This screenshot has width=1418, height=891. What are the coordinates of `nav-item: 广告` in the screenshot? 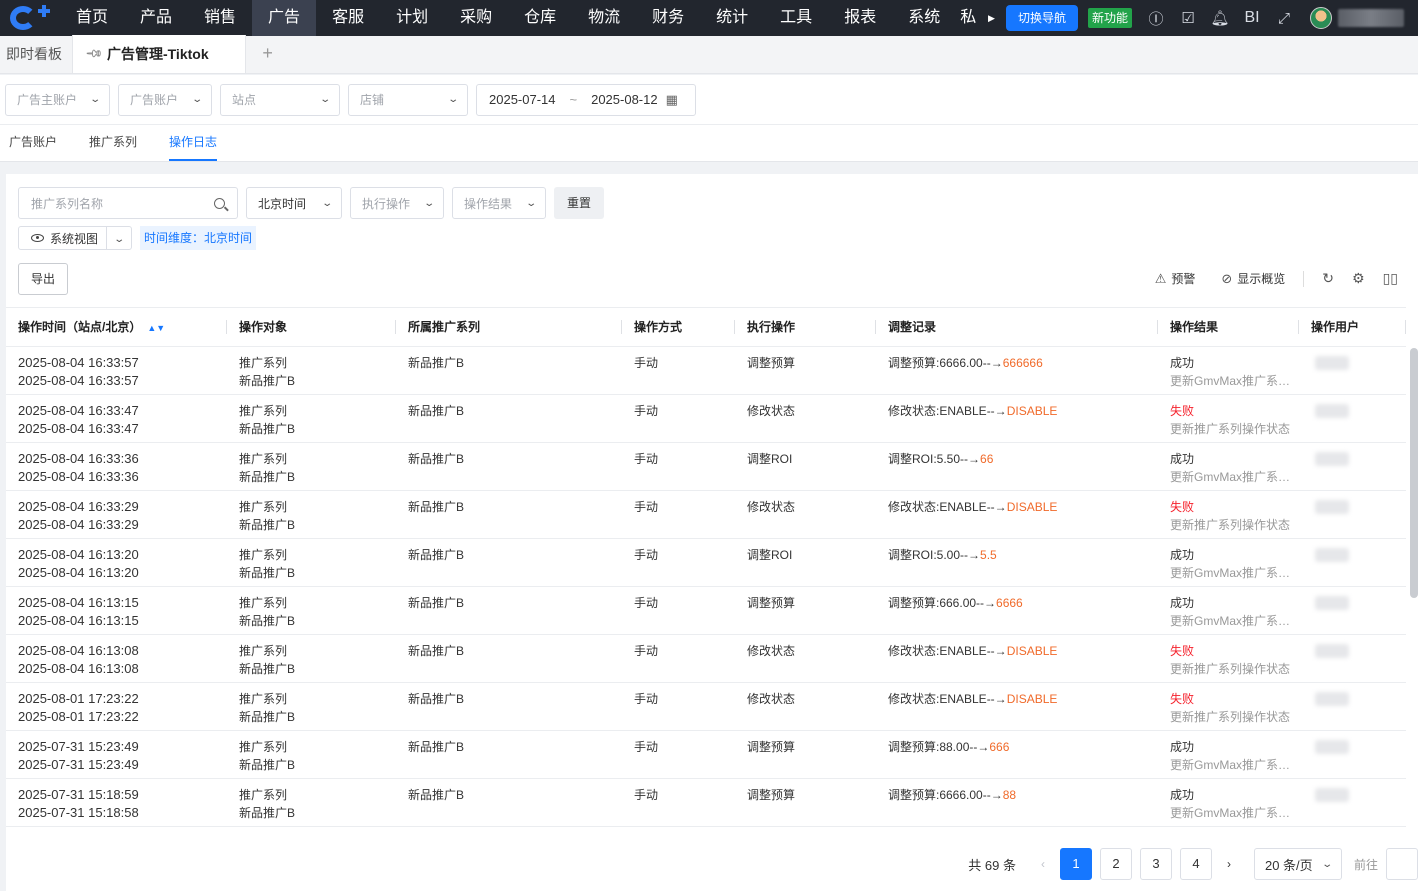 It's located at (284, 18).